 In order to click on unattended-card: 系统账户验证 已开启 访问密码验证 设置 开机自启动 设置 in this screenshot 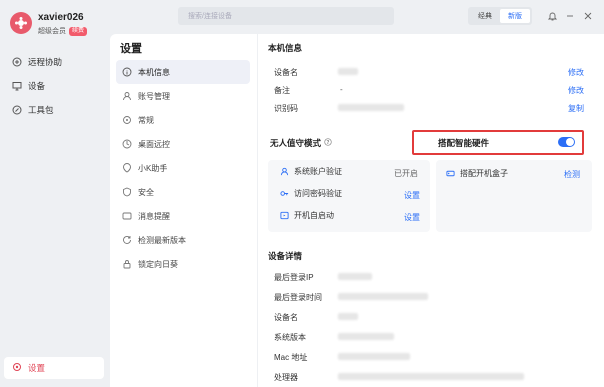, I will do `click(349, 196)`.